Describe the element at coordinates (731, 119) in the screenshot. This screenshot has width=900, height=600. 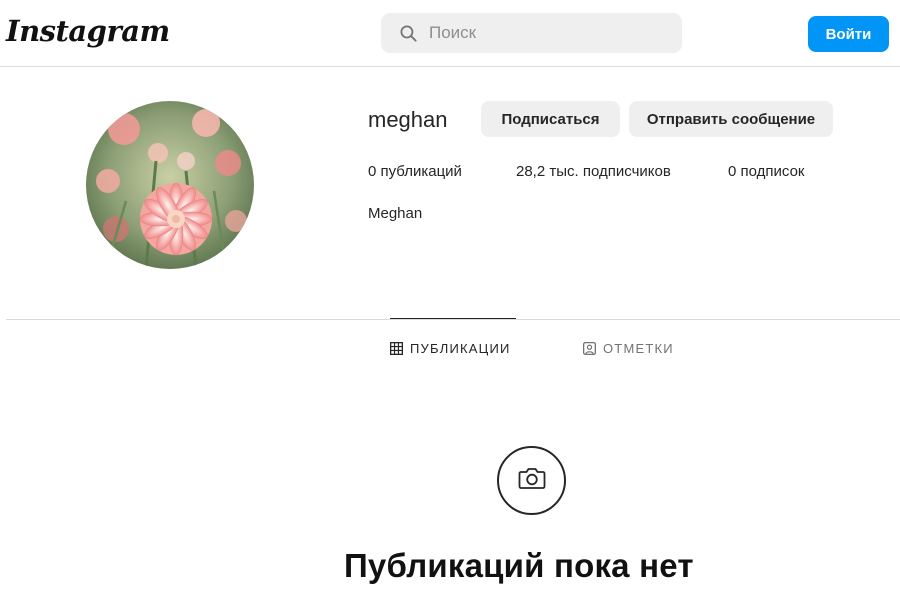
I see `send-message-button: Отправить сообщение` at that location.